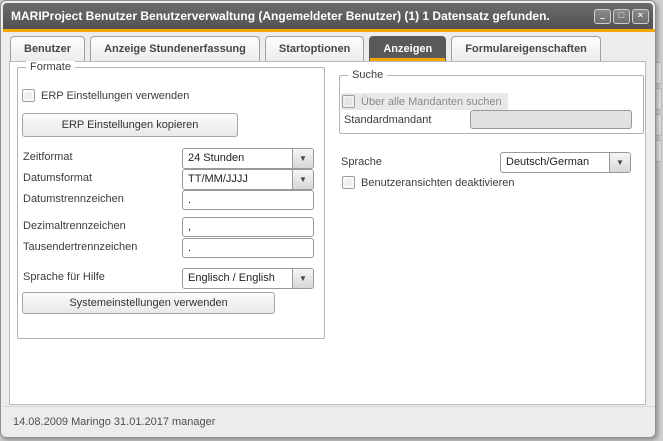 This screenshot has width=663, height=441. What do you see at coordinates (526, 48) in the screenshot?
I see `tab-formulareigenschaften: Formulareigenschaften` at bounding box center [526, 48].